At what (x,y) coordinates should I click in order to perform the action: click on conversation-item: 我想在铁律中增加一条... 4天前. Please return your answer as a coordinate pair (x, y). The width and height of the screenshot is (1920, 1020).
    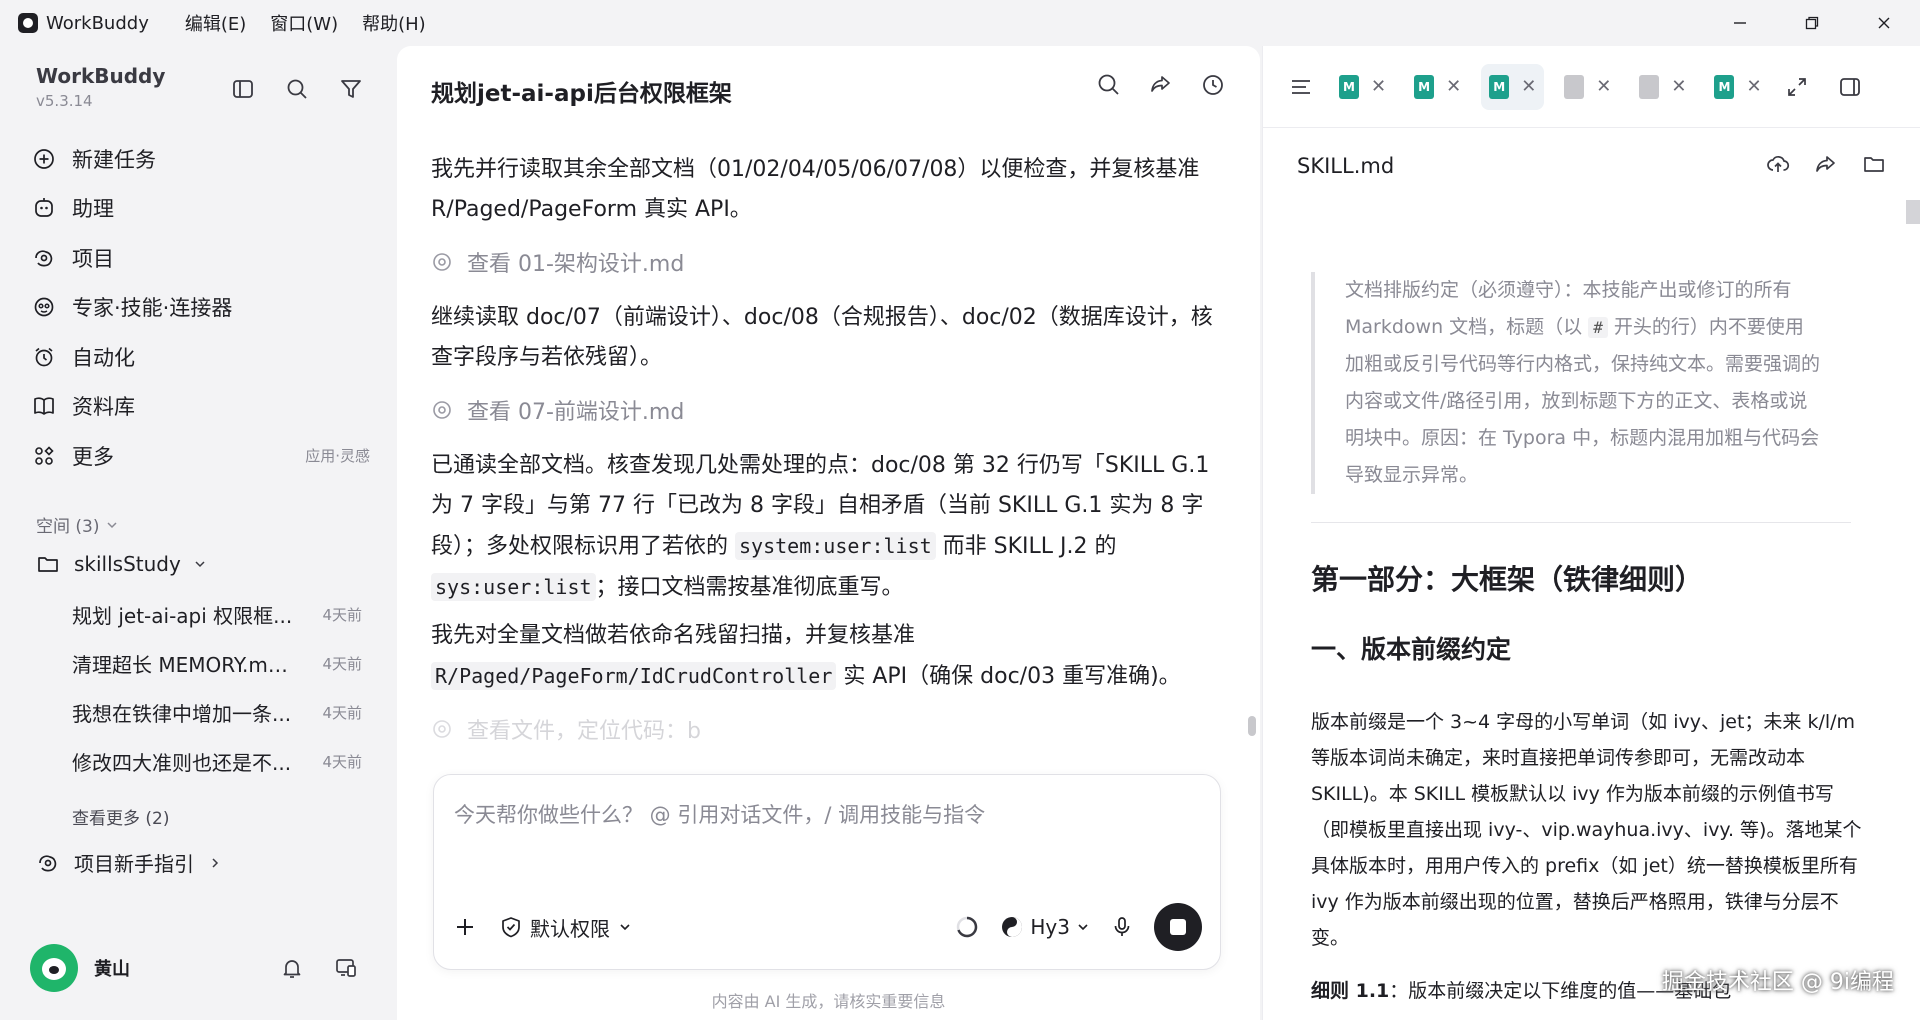
    Looking at the image, I should click on (217, 712).